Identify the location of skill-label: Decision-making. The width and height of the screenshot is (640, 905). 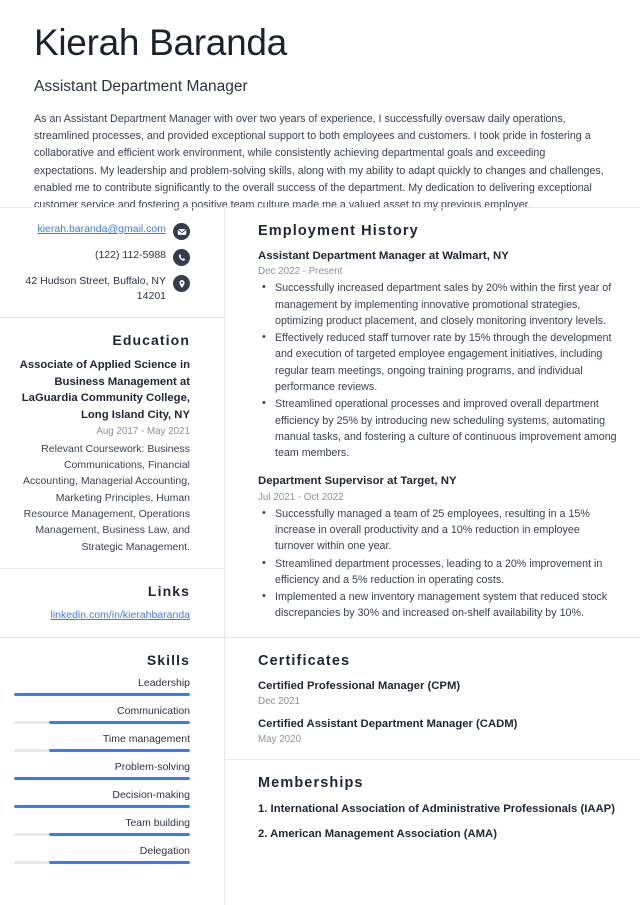
(151, 794).